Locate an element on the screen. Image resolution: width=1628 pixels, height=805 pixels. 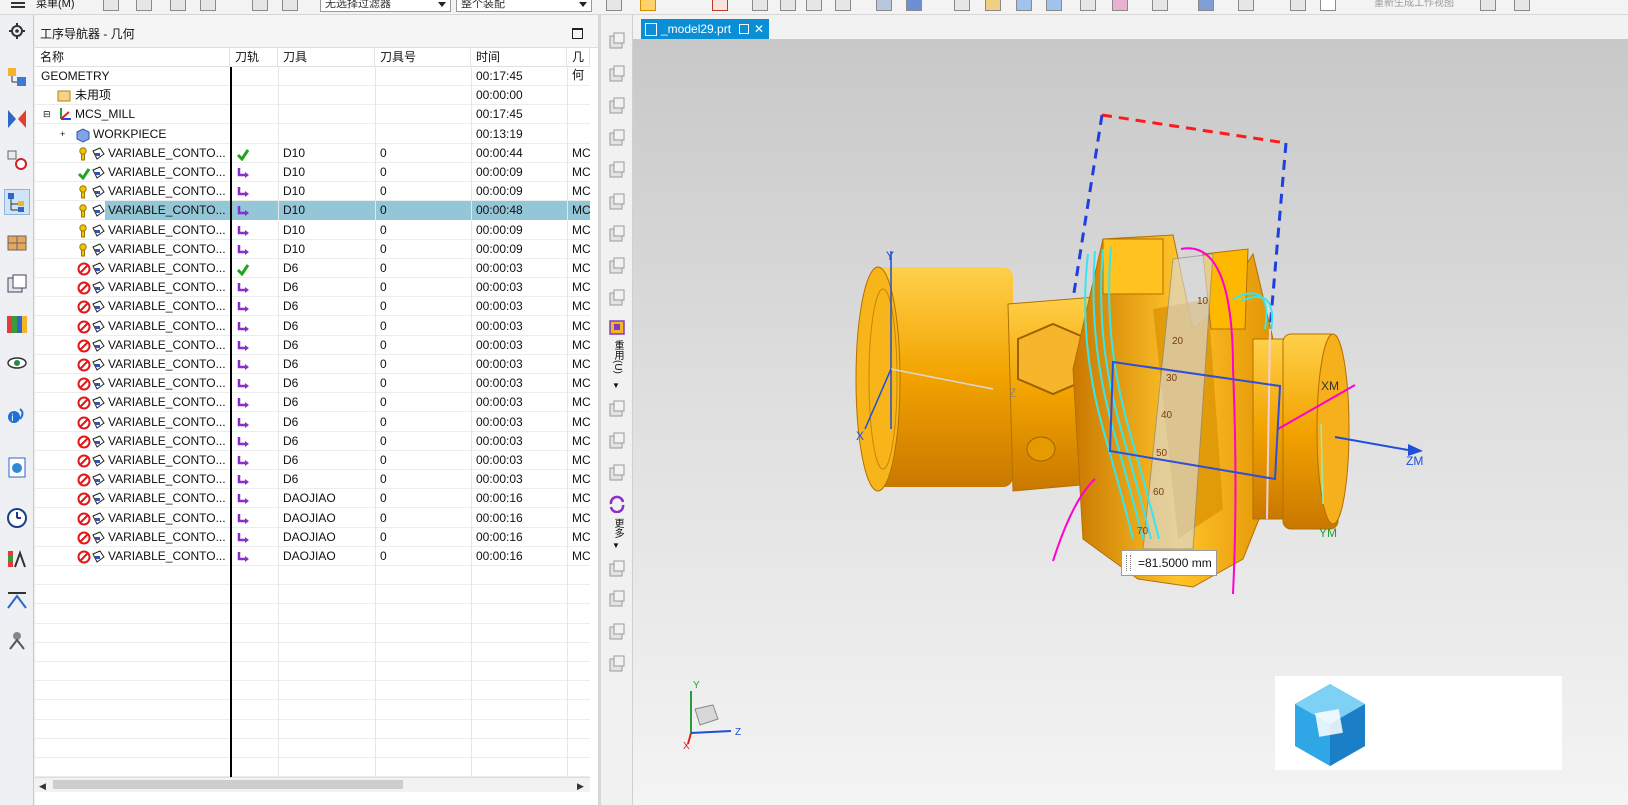
horizontal-scrollbar: ◀ ▶ is located at coordinates (312, 784).